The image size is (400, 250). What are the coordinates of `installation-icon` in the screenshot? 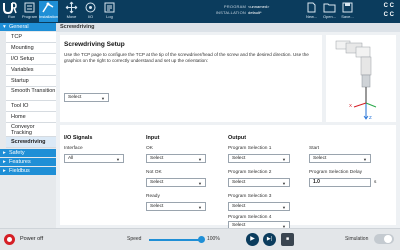 It's located at (48, 7).